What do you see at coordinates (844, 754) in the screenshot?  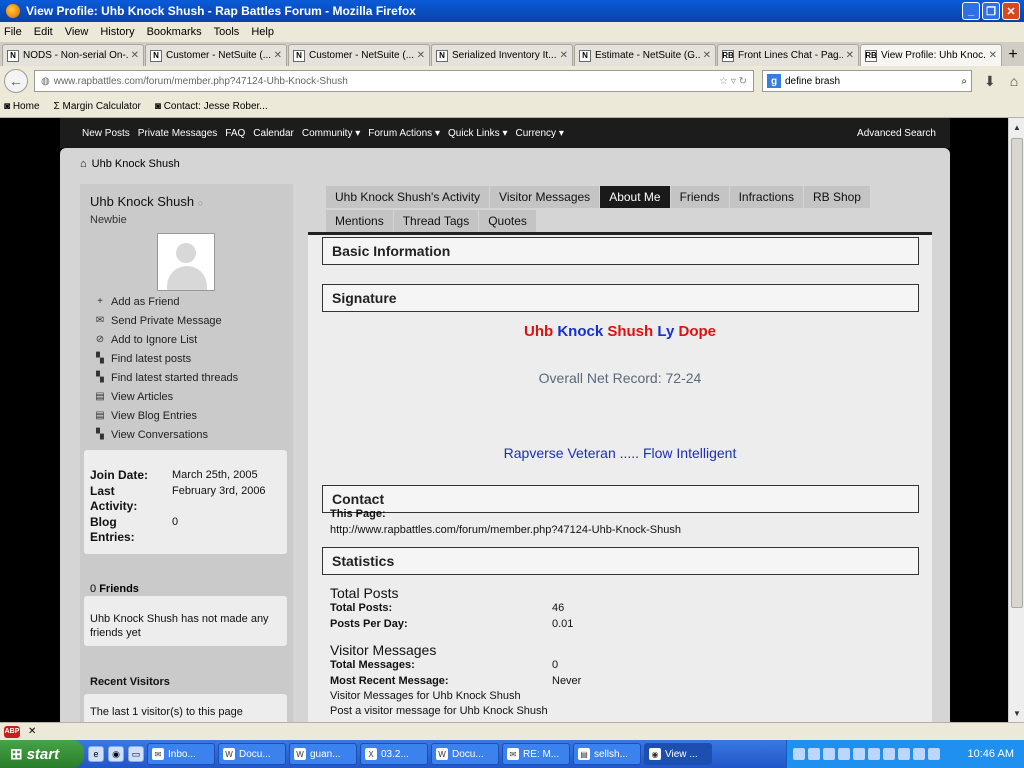 I see `shield-icon` at bounding box center [844, 754].